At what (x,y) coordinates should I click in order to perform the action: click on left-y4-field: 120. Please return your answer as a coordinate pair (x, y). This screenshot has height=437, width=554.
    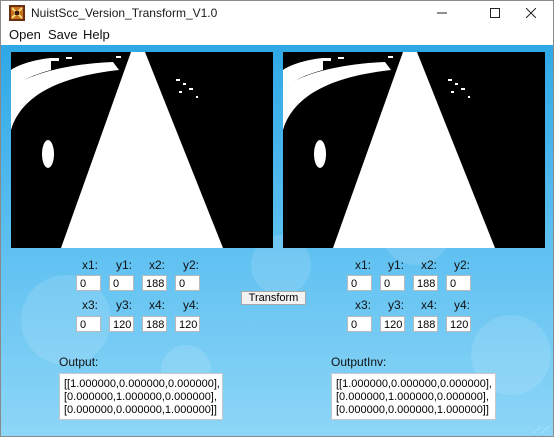
    Looking at the image, I should click on (187, 324).